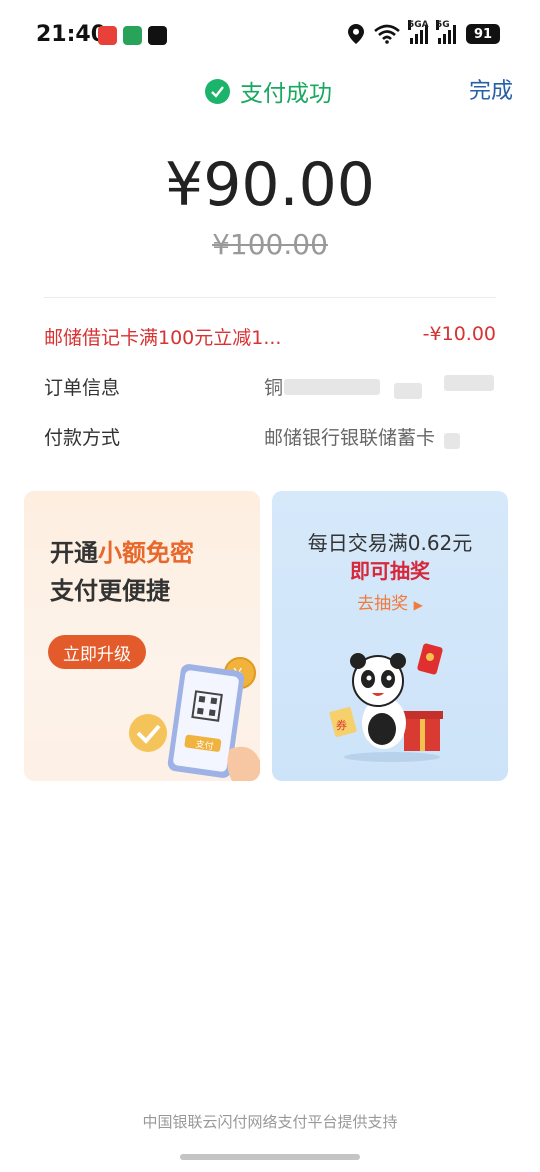  What do you see at coordinates (71, 34) in the screenshot?
I see `status-time: 21:40` at bounding box center [71, 34].